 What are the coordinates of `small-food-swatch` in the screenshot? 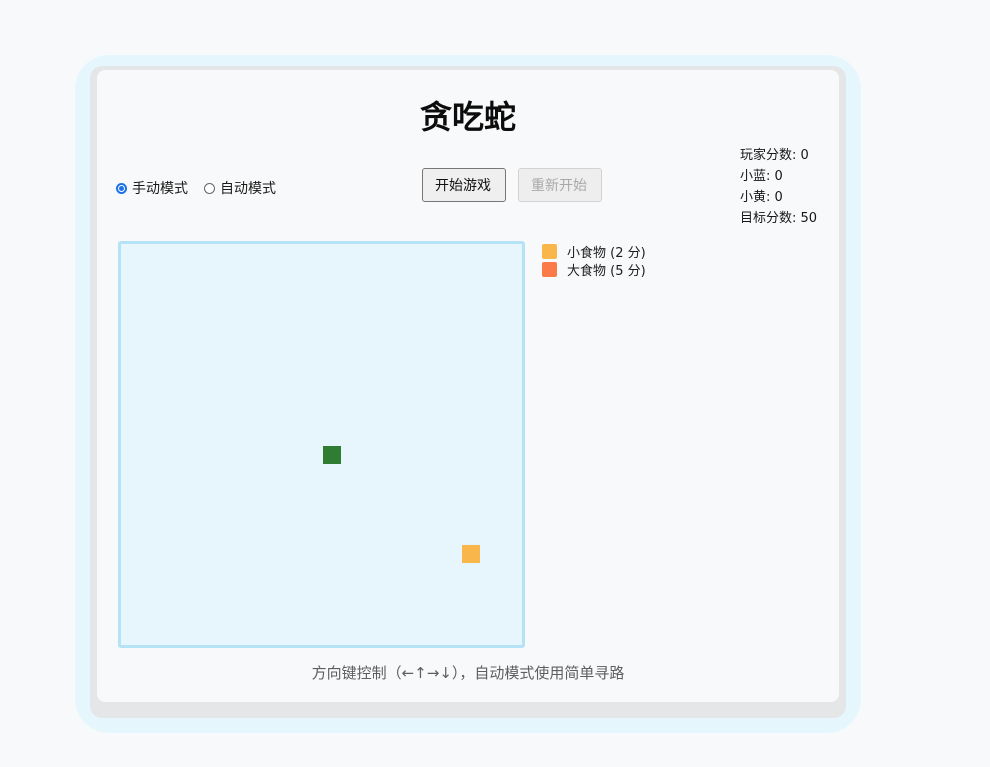 It's located at (549, 251).